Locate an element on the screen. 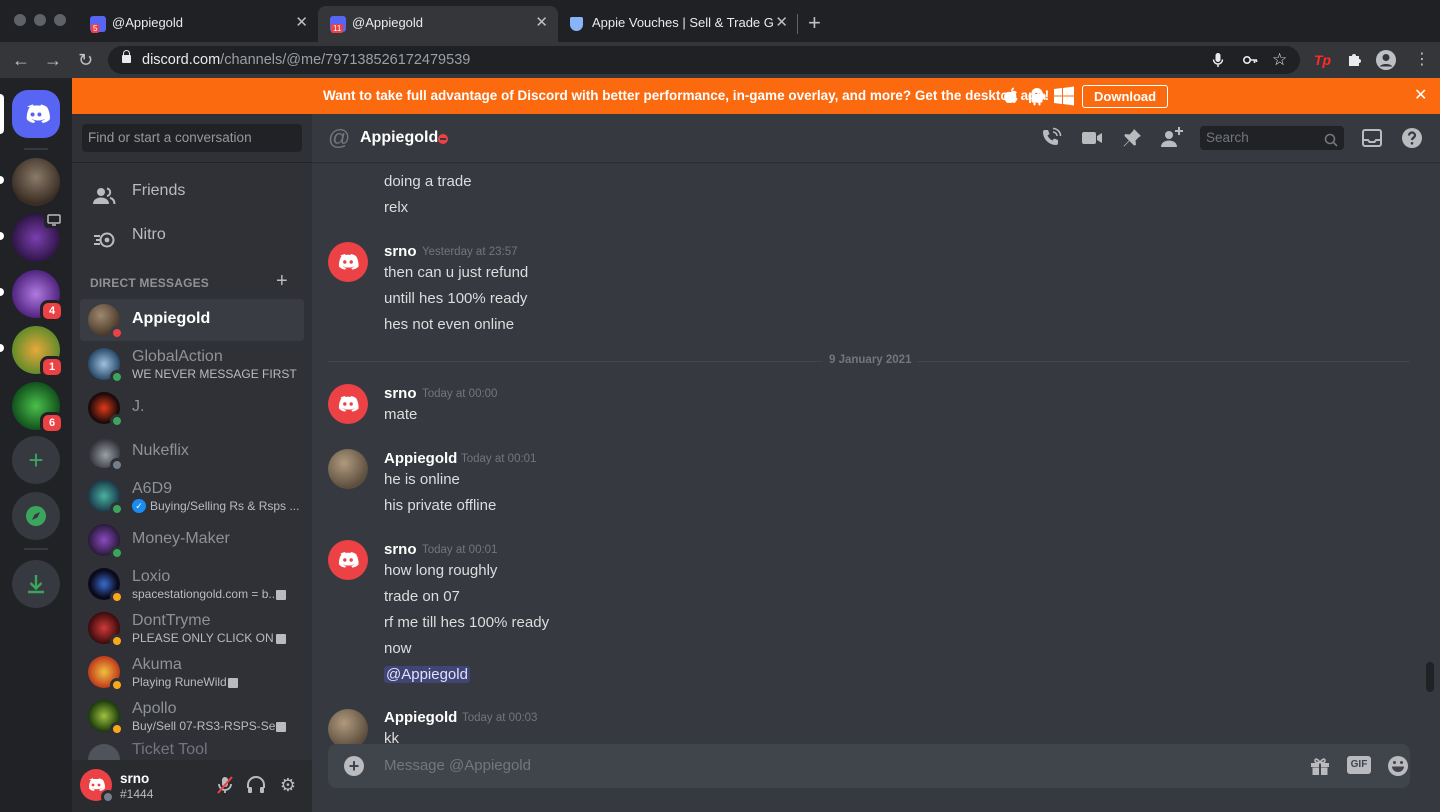 The width and height of the screenshot is (1440, 812). dm-item-globalaction: GlobalAction WE NEVER MESSAGE FIRST is located at coordinates (192, 364).